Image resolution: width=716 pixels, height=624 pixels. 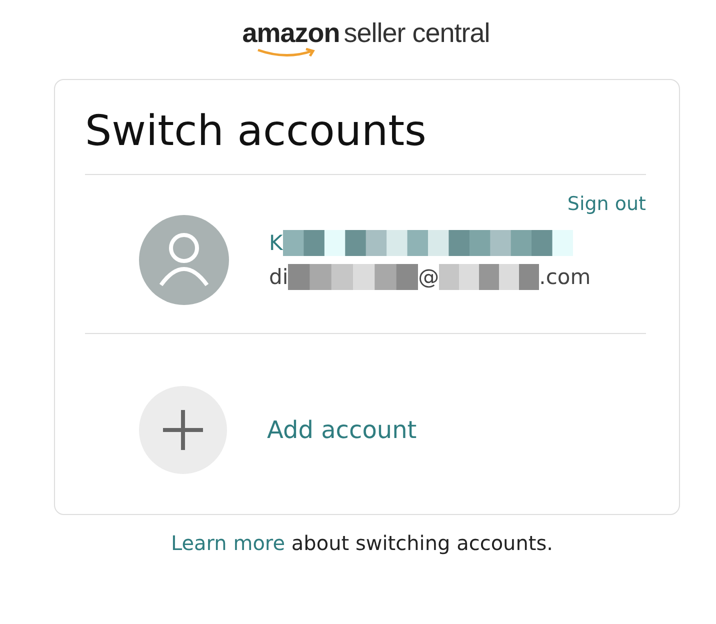 What do you see at coordinates (228, 543) in the screenshot?
I see `learn-more-link: Learn more` at bounding box center [228, 543].